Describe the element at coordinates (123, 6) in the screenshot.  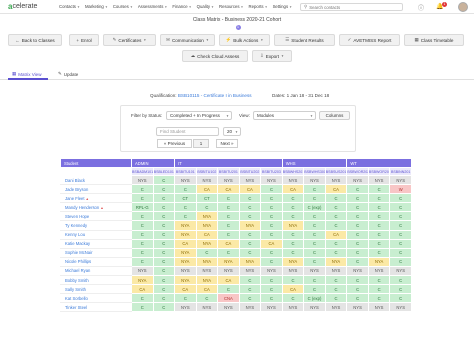
I see `nav-item-courses: Courses ▼` at that location.